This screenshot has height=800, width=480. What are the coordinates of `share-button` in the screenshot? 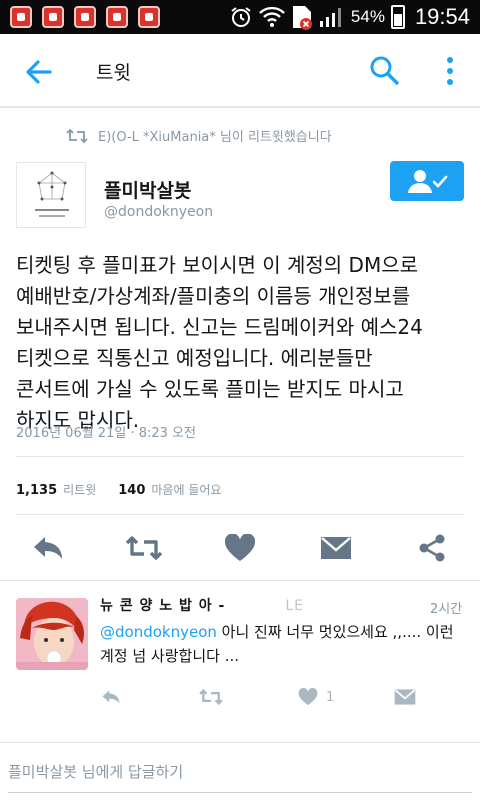 It's located at (432, 548).